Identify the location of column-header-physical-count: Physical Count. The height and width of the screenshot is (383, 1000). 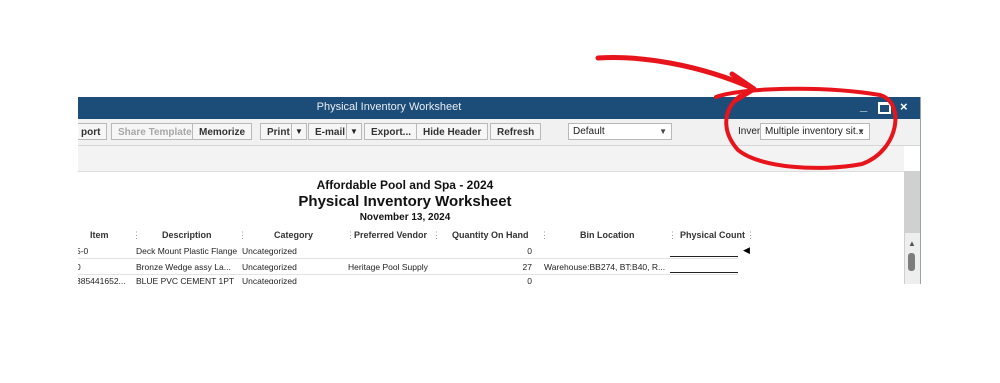
(712, 235).